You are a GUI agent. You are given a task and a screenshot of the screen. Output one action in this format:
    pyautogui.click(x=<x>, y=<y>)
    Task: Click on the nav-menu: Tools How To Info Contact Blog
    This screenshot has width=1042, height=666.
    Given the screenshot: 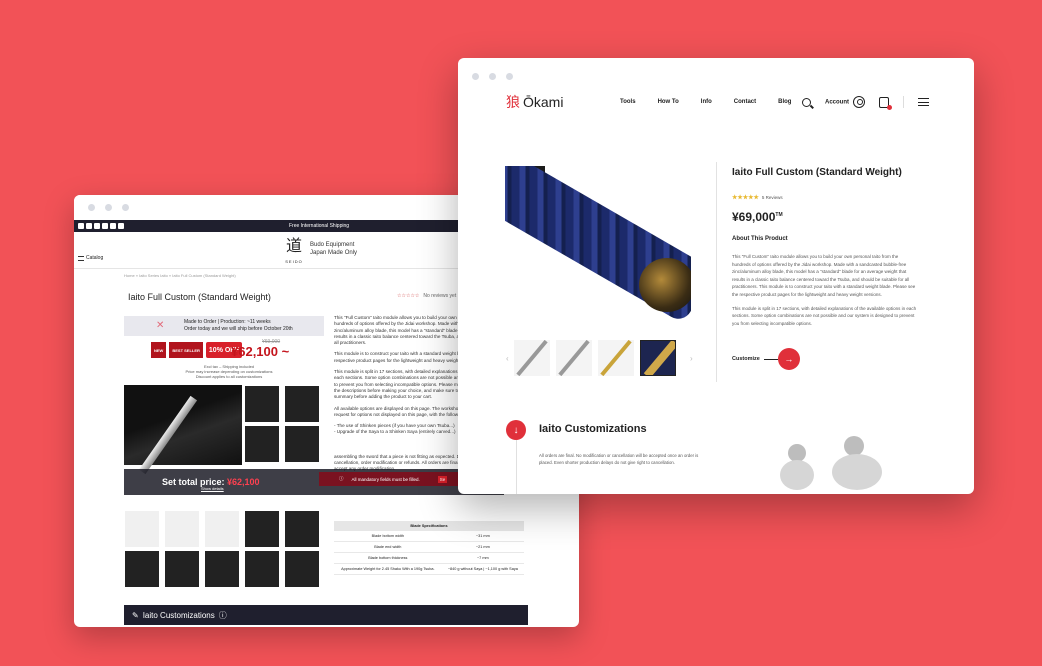 What is the action you would take?
    pyautogui.click(x=705, y=102)
    